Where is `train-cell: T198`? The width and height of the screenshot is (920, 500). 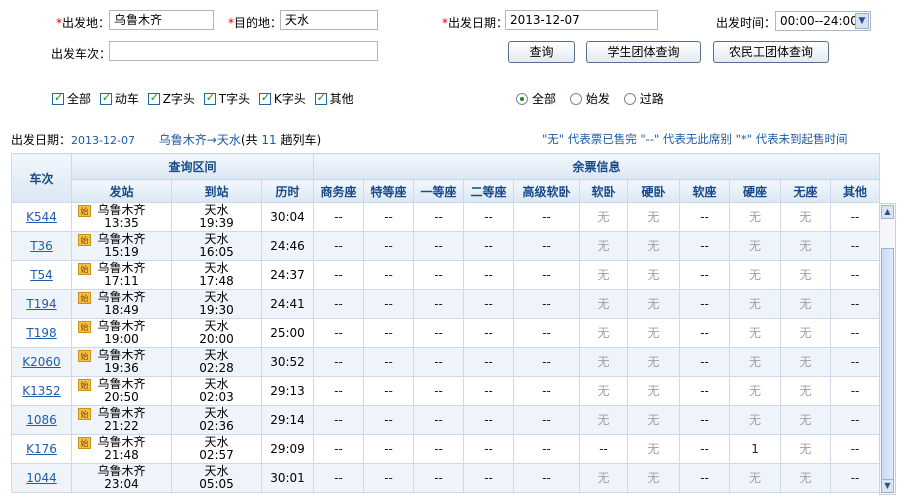 train-cell: T198 is located at coordinates (41, 333).